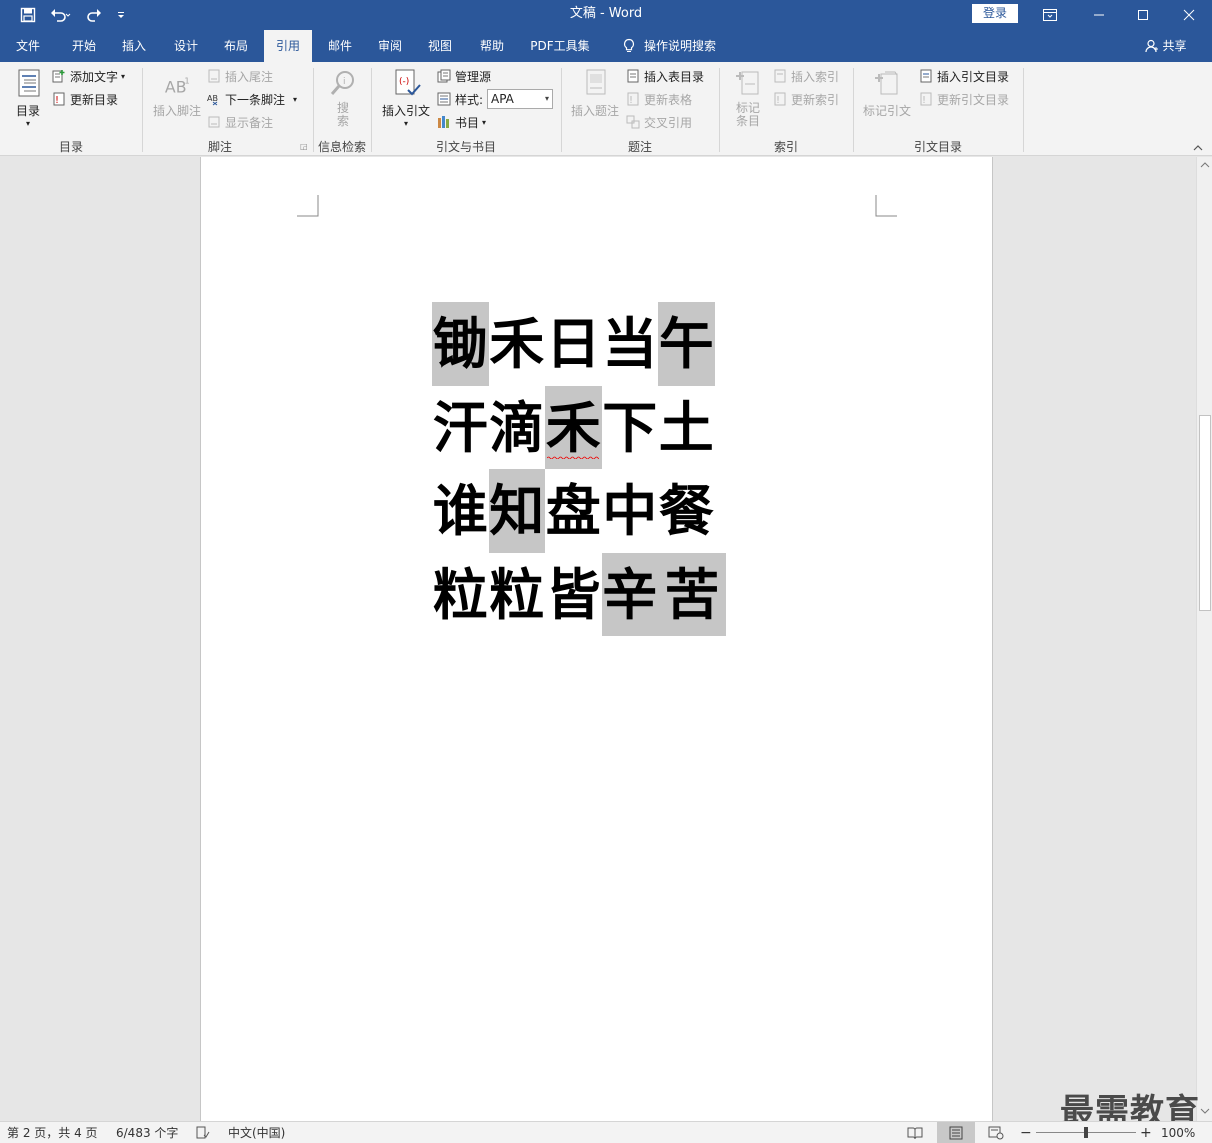  What do you see at coordinates (573, 343) in the screenshot?
I see `poem-char: 日` at bounding box center [573, 343].